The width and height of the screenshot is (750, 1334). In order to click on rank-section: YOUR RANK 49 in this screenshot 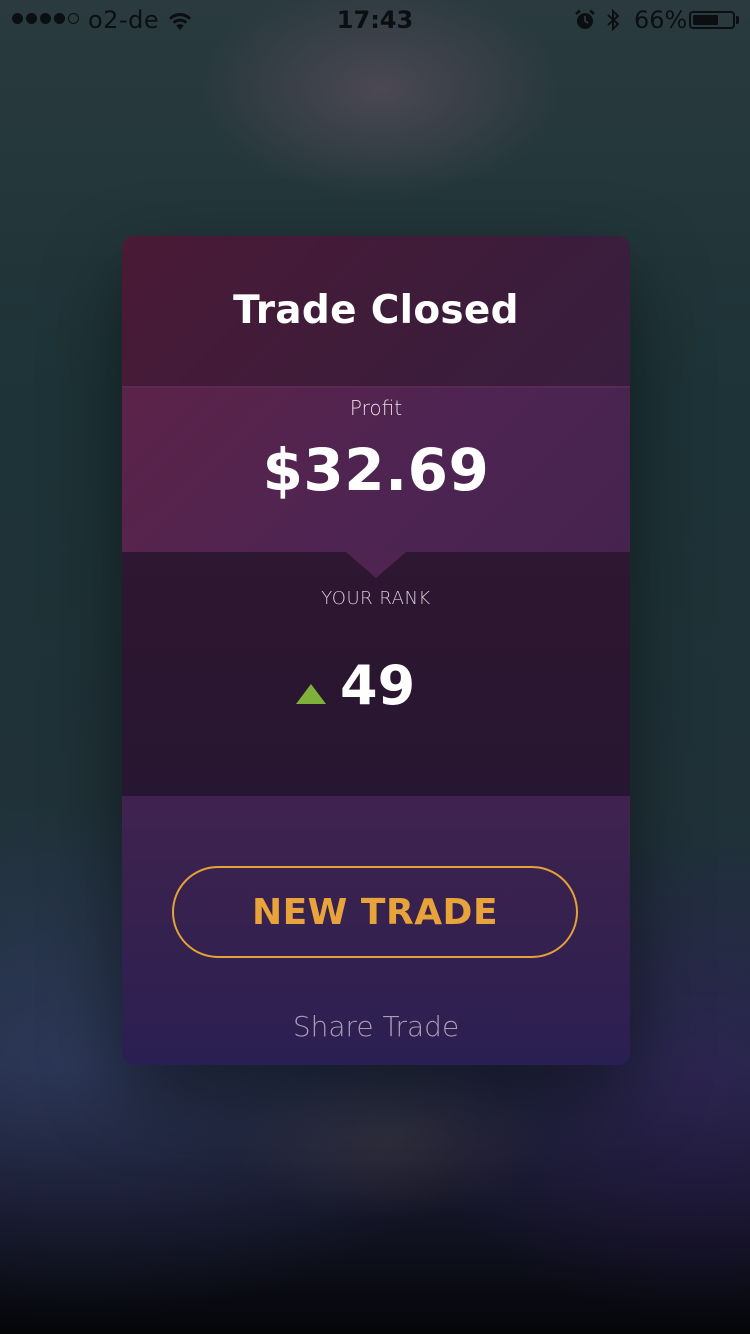, I will do `click(376, 674)`.